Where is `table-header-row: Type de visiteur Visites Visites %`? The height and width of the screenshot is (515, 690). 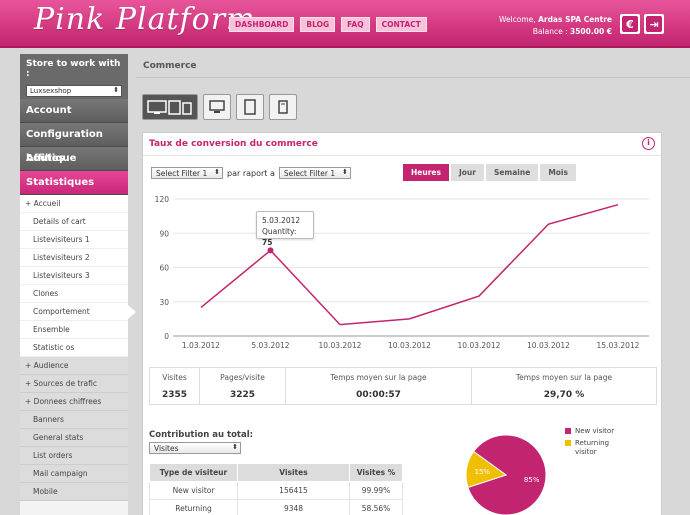
table-header-row: Type de visiteur Visites Visites % is located at coordinates (276, 472).